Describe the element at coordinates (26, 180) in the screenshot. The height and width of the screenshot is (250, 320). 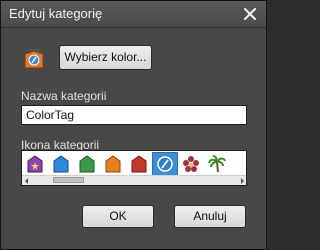
I see `scroll-left-icon` at that location.